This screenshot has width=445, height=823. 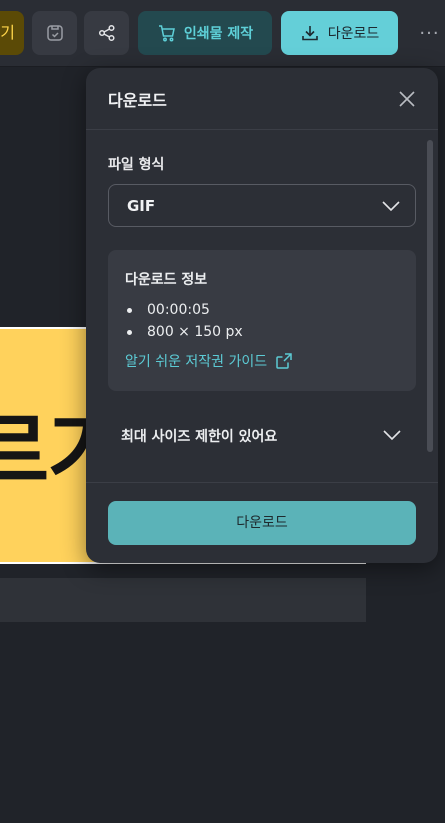 I want to click on top-toolbar: 기 인쇄물 제작 다운로드 ···, so click(x=222, y=33).